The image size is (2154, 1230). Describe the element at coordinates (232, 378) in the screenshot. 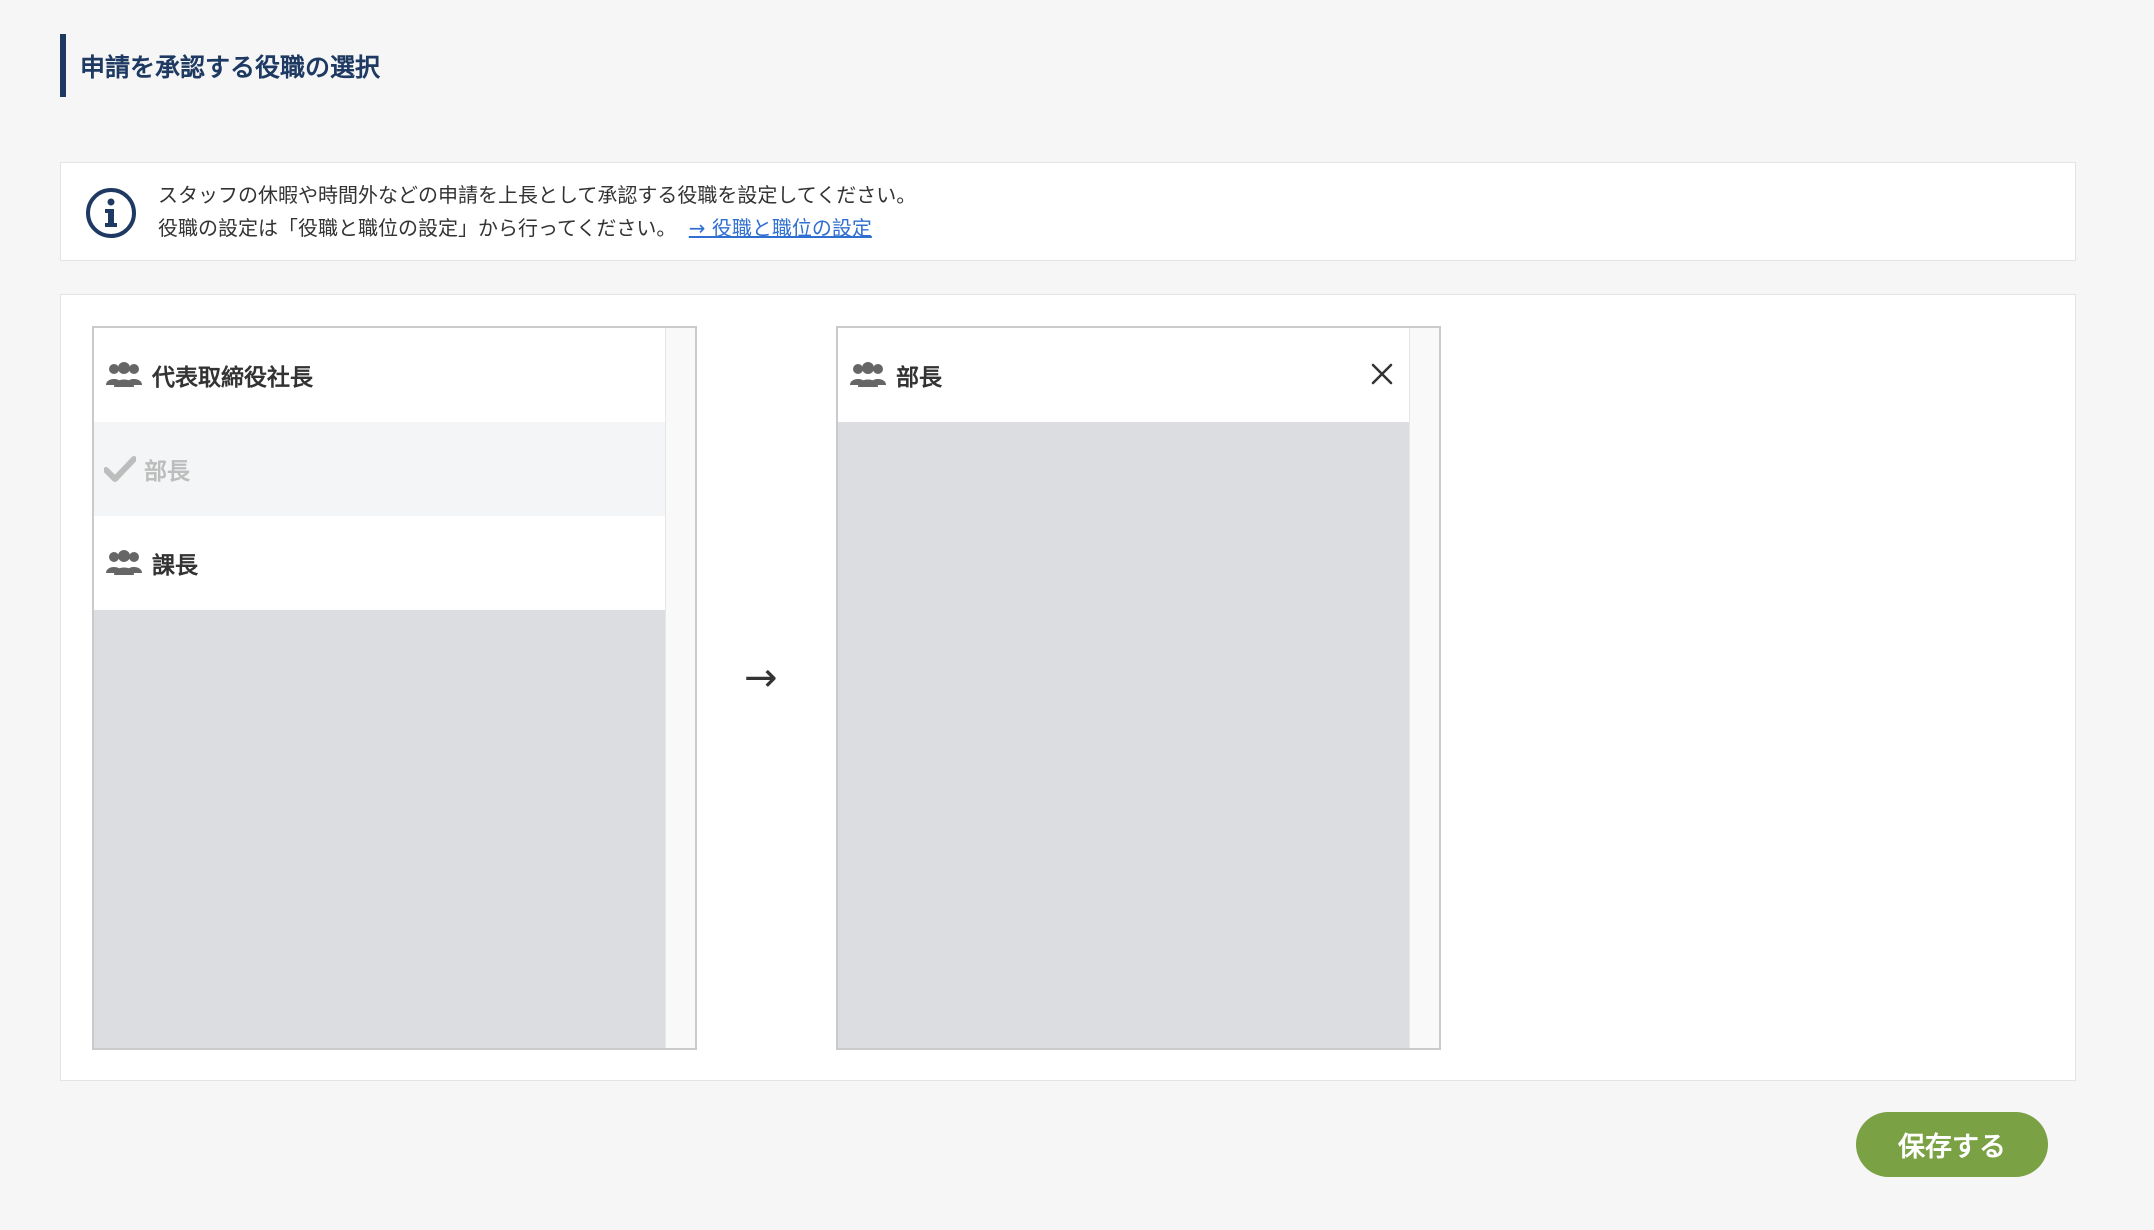

I see `list-item-label: 代表取締役社長` at that location.